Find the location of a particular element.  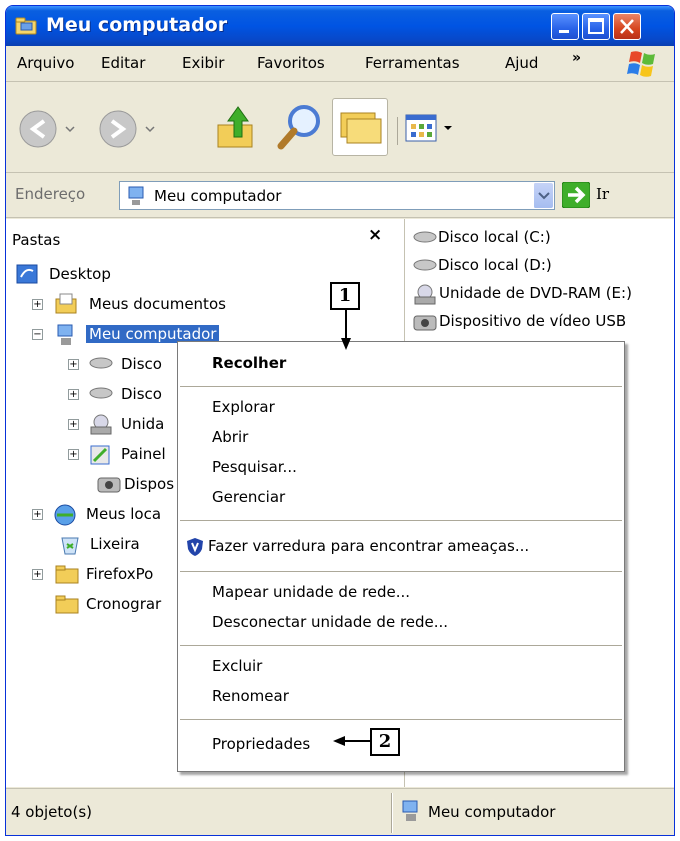

windows-logo-icon is located at coordinates (641, 64).